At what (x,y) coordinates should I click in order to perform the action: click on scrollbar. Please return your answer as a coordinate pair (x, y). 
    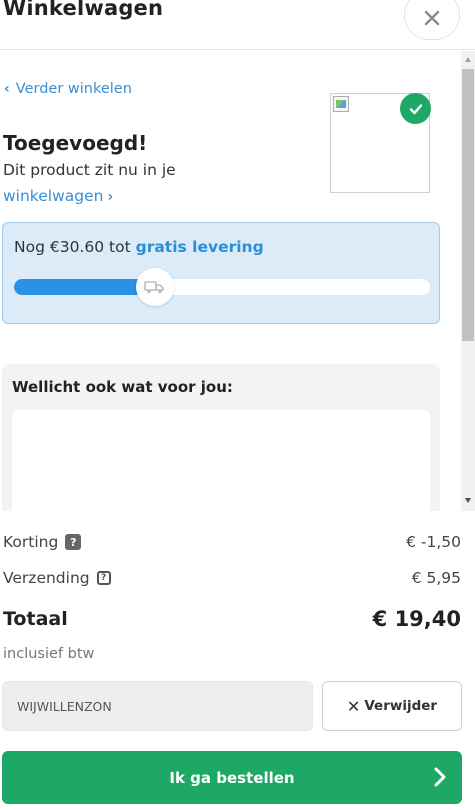
    Looking at the image, I should click on (468, 281).